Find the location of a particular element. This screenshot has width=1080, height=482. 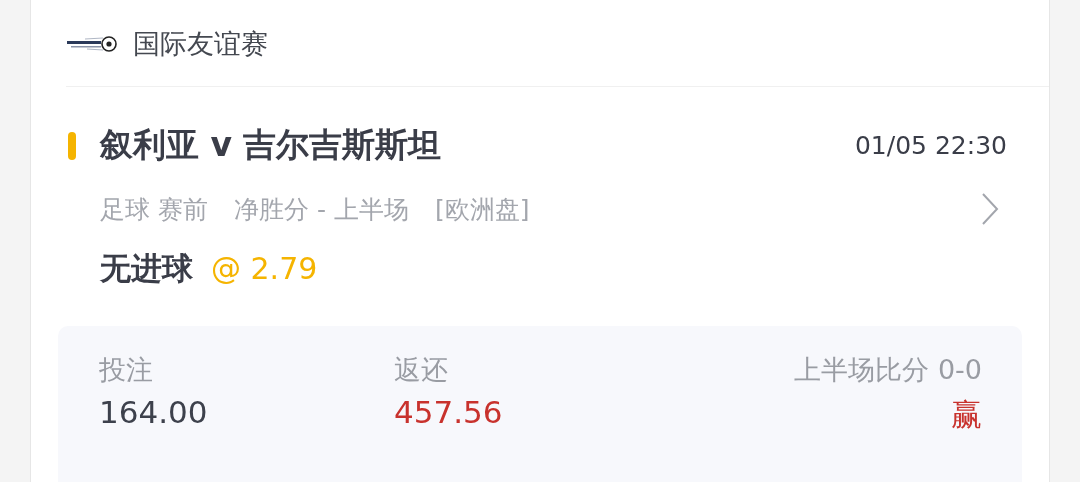

league-logo-icon is located at coordinates (92, 44).